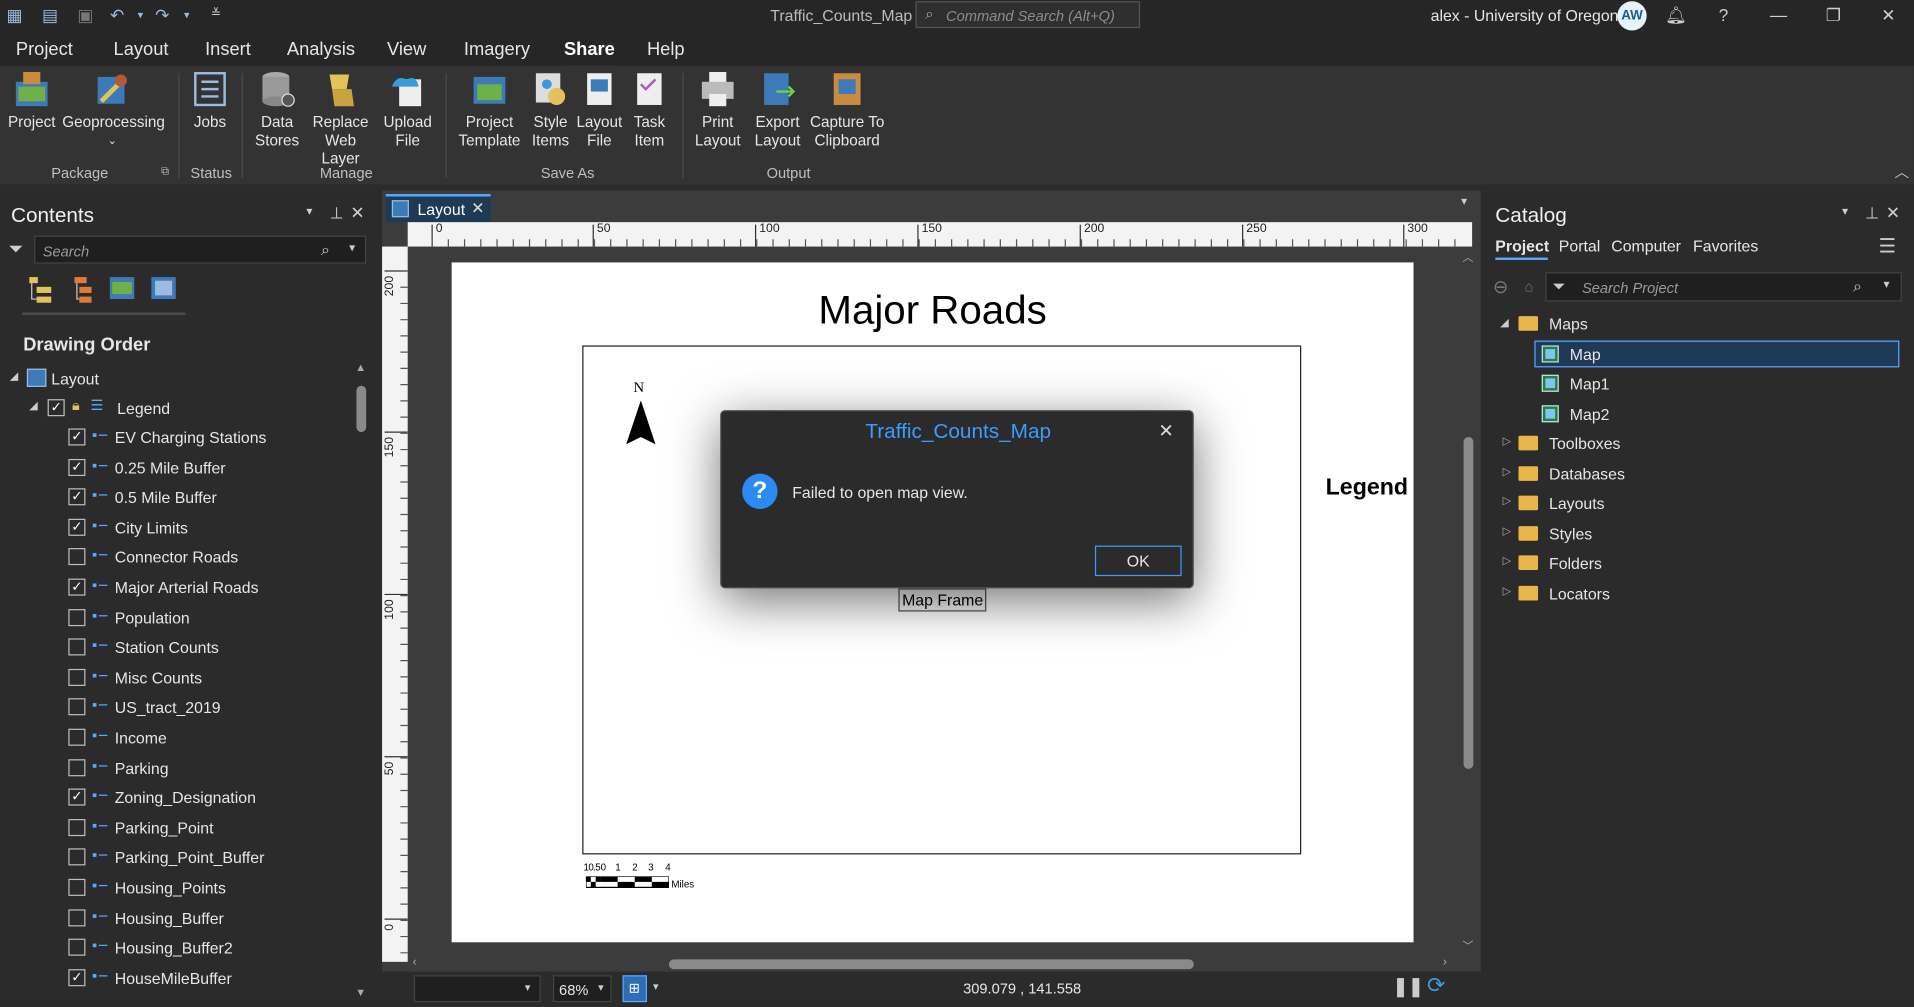 The image size is (1914, 1007). Describe the element at coordinates (1408, 986) in the screenshot. I see `pause-drawing-icon: ❚❚` at that location.